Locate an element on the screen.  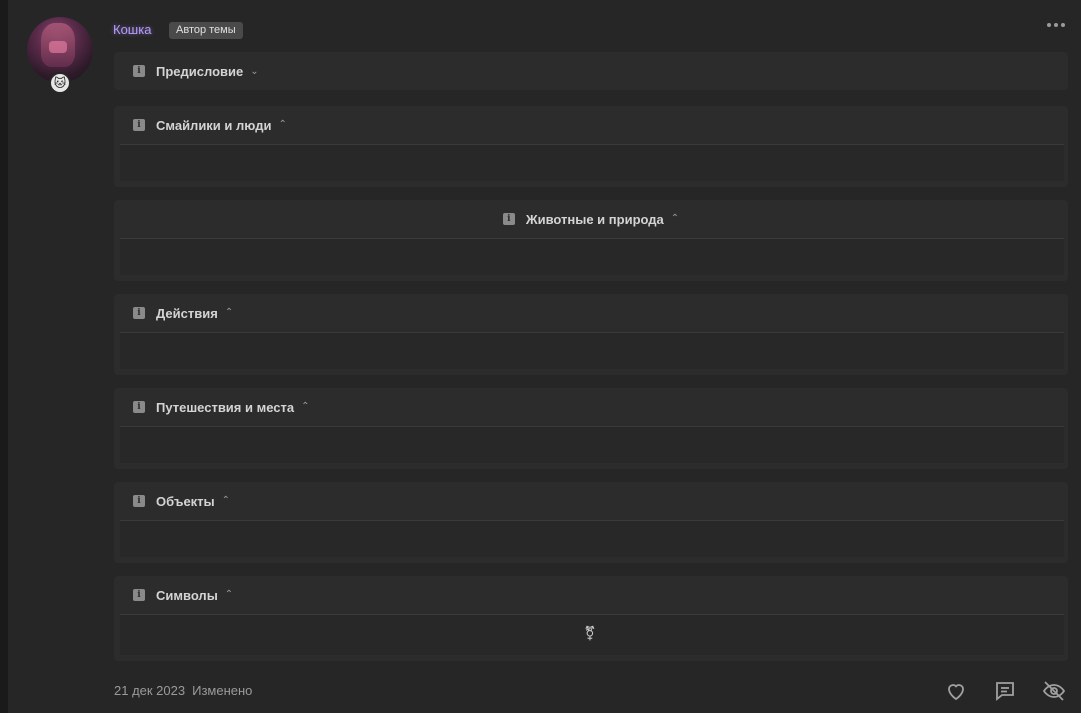
reply-comment-icon is located at coordinates (1005, 691).